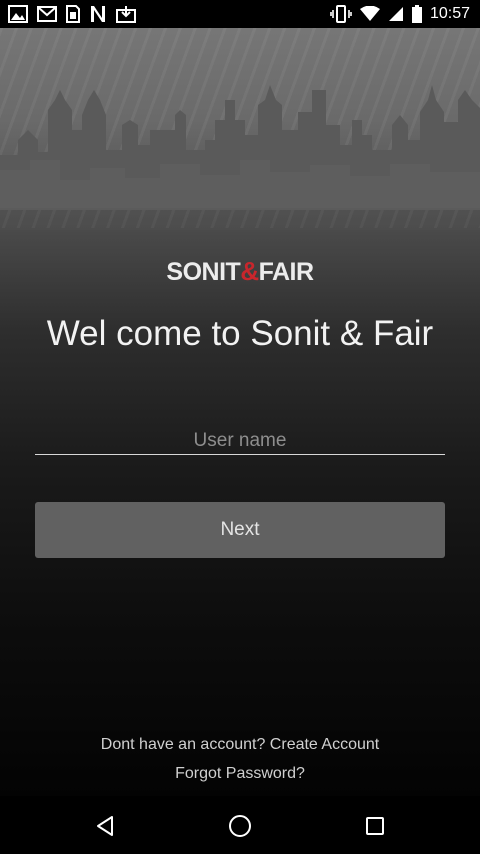 The image size is (480, 854). What do you see at coordinates (240, 333) in the screenshot?
I see `welcome-heading: Wel come to Sonit & Fair` at bounding box center [240, 333].